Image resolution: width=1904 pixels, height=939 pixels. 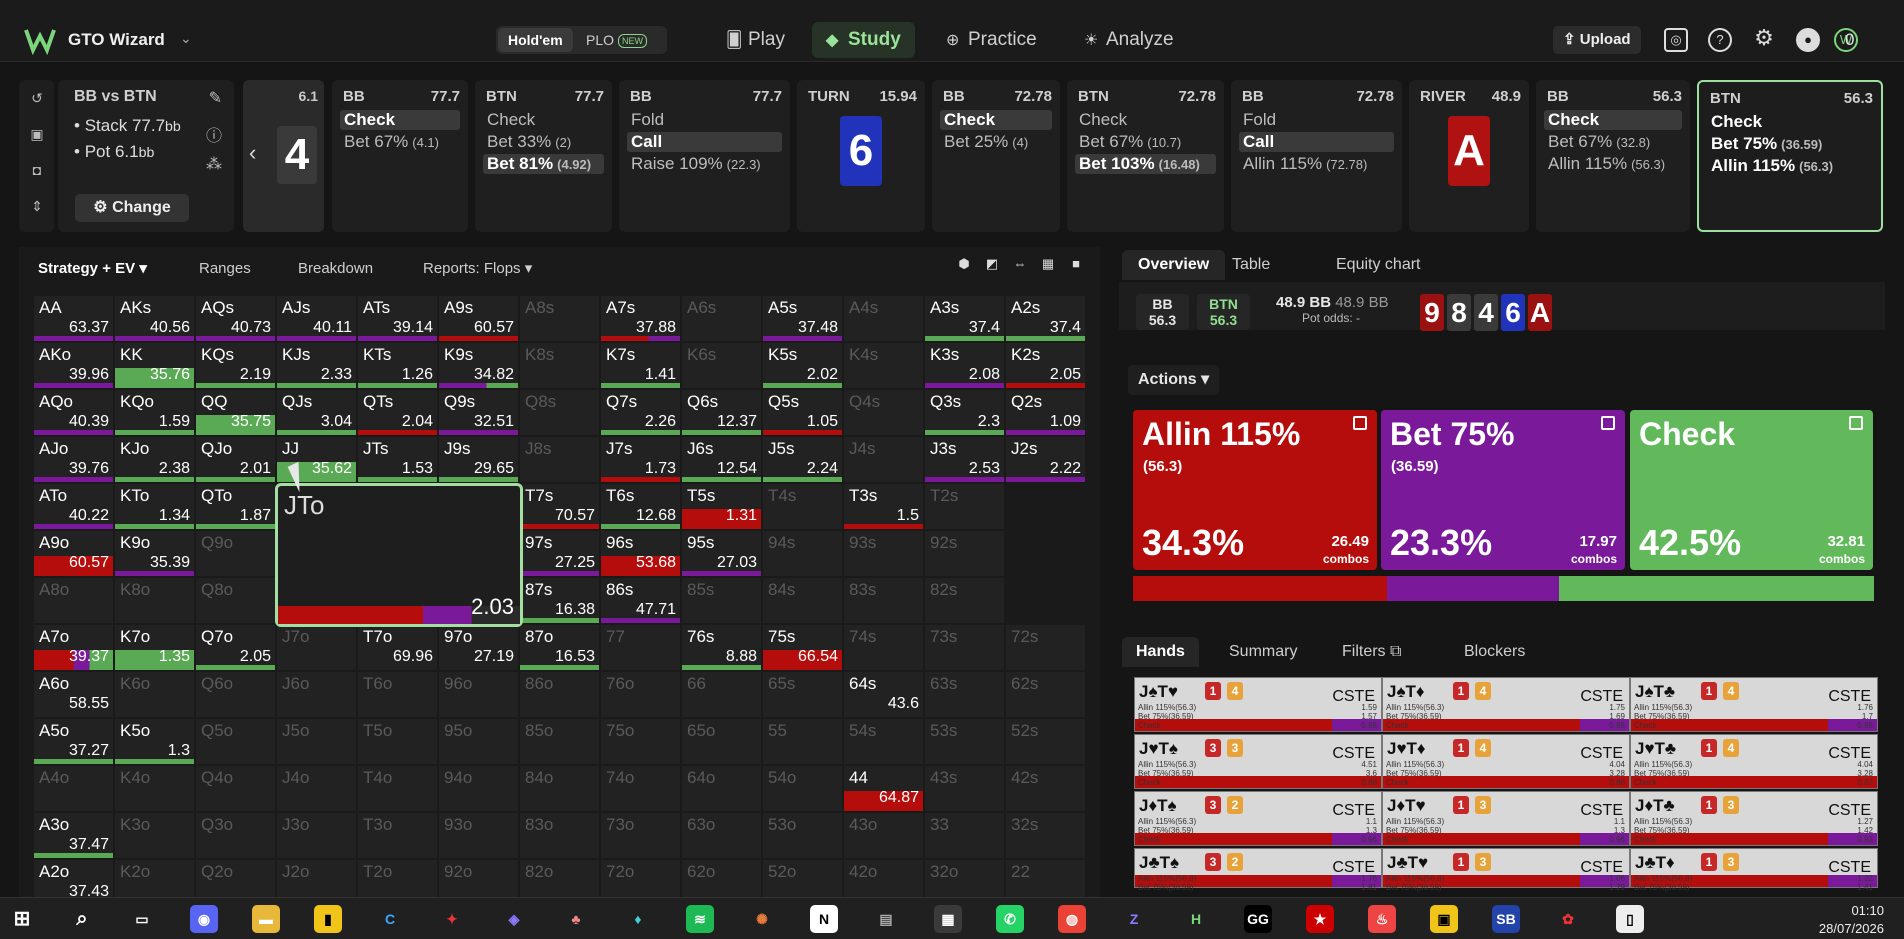 What do you see at coordinates (154, 365) in the screenshot?
I see `matrix-cell: KK 35.76` at bounding box center [154, 365].